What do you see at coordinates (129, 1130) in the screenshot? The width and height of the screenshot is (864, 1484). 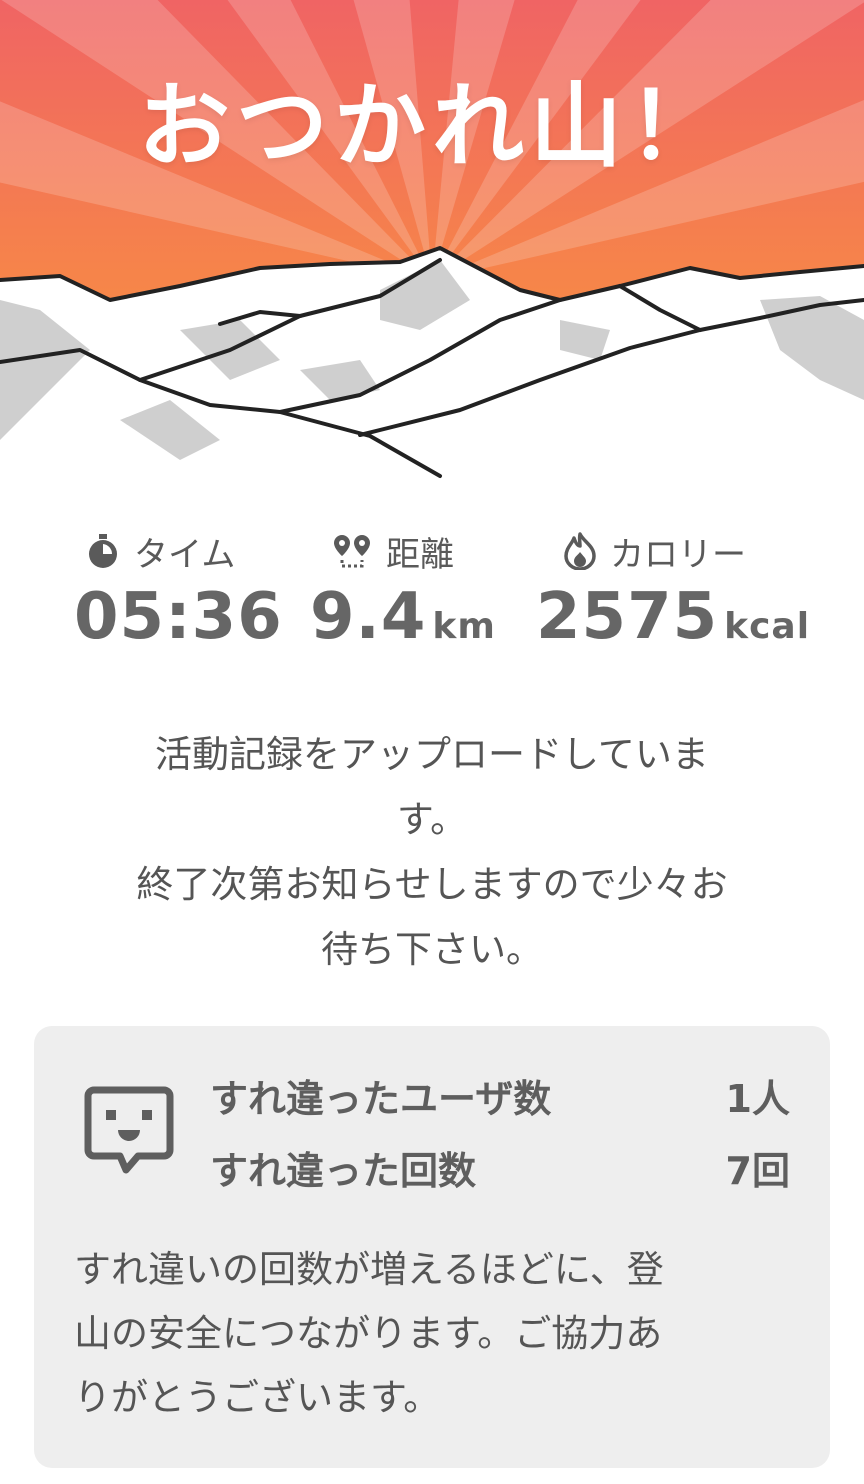 I see `smiley-speech-icon` at bounding box center [129, 1130].